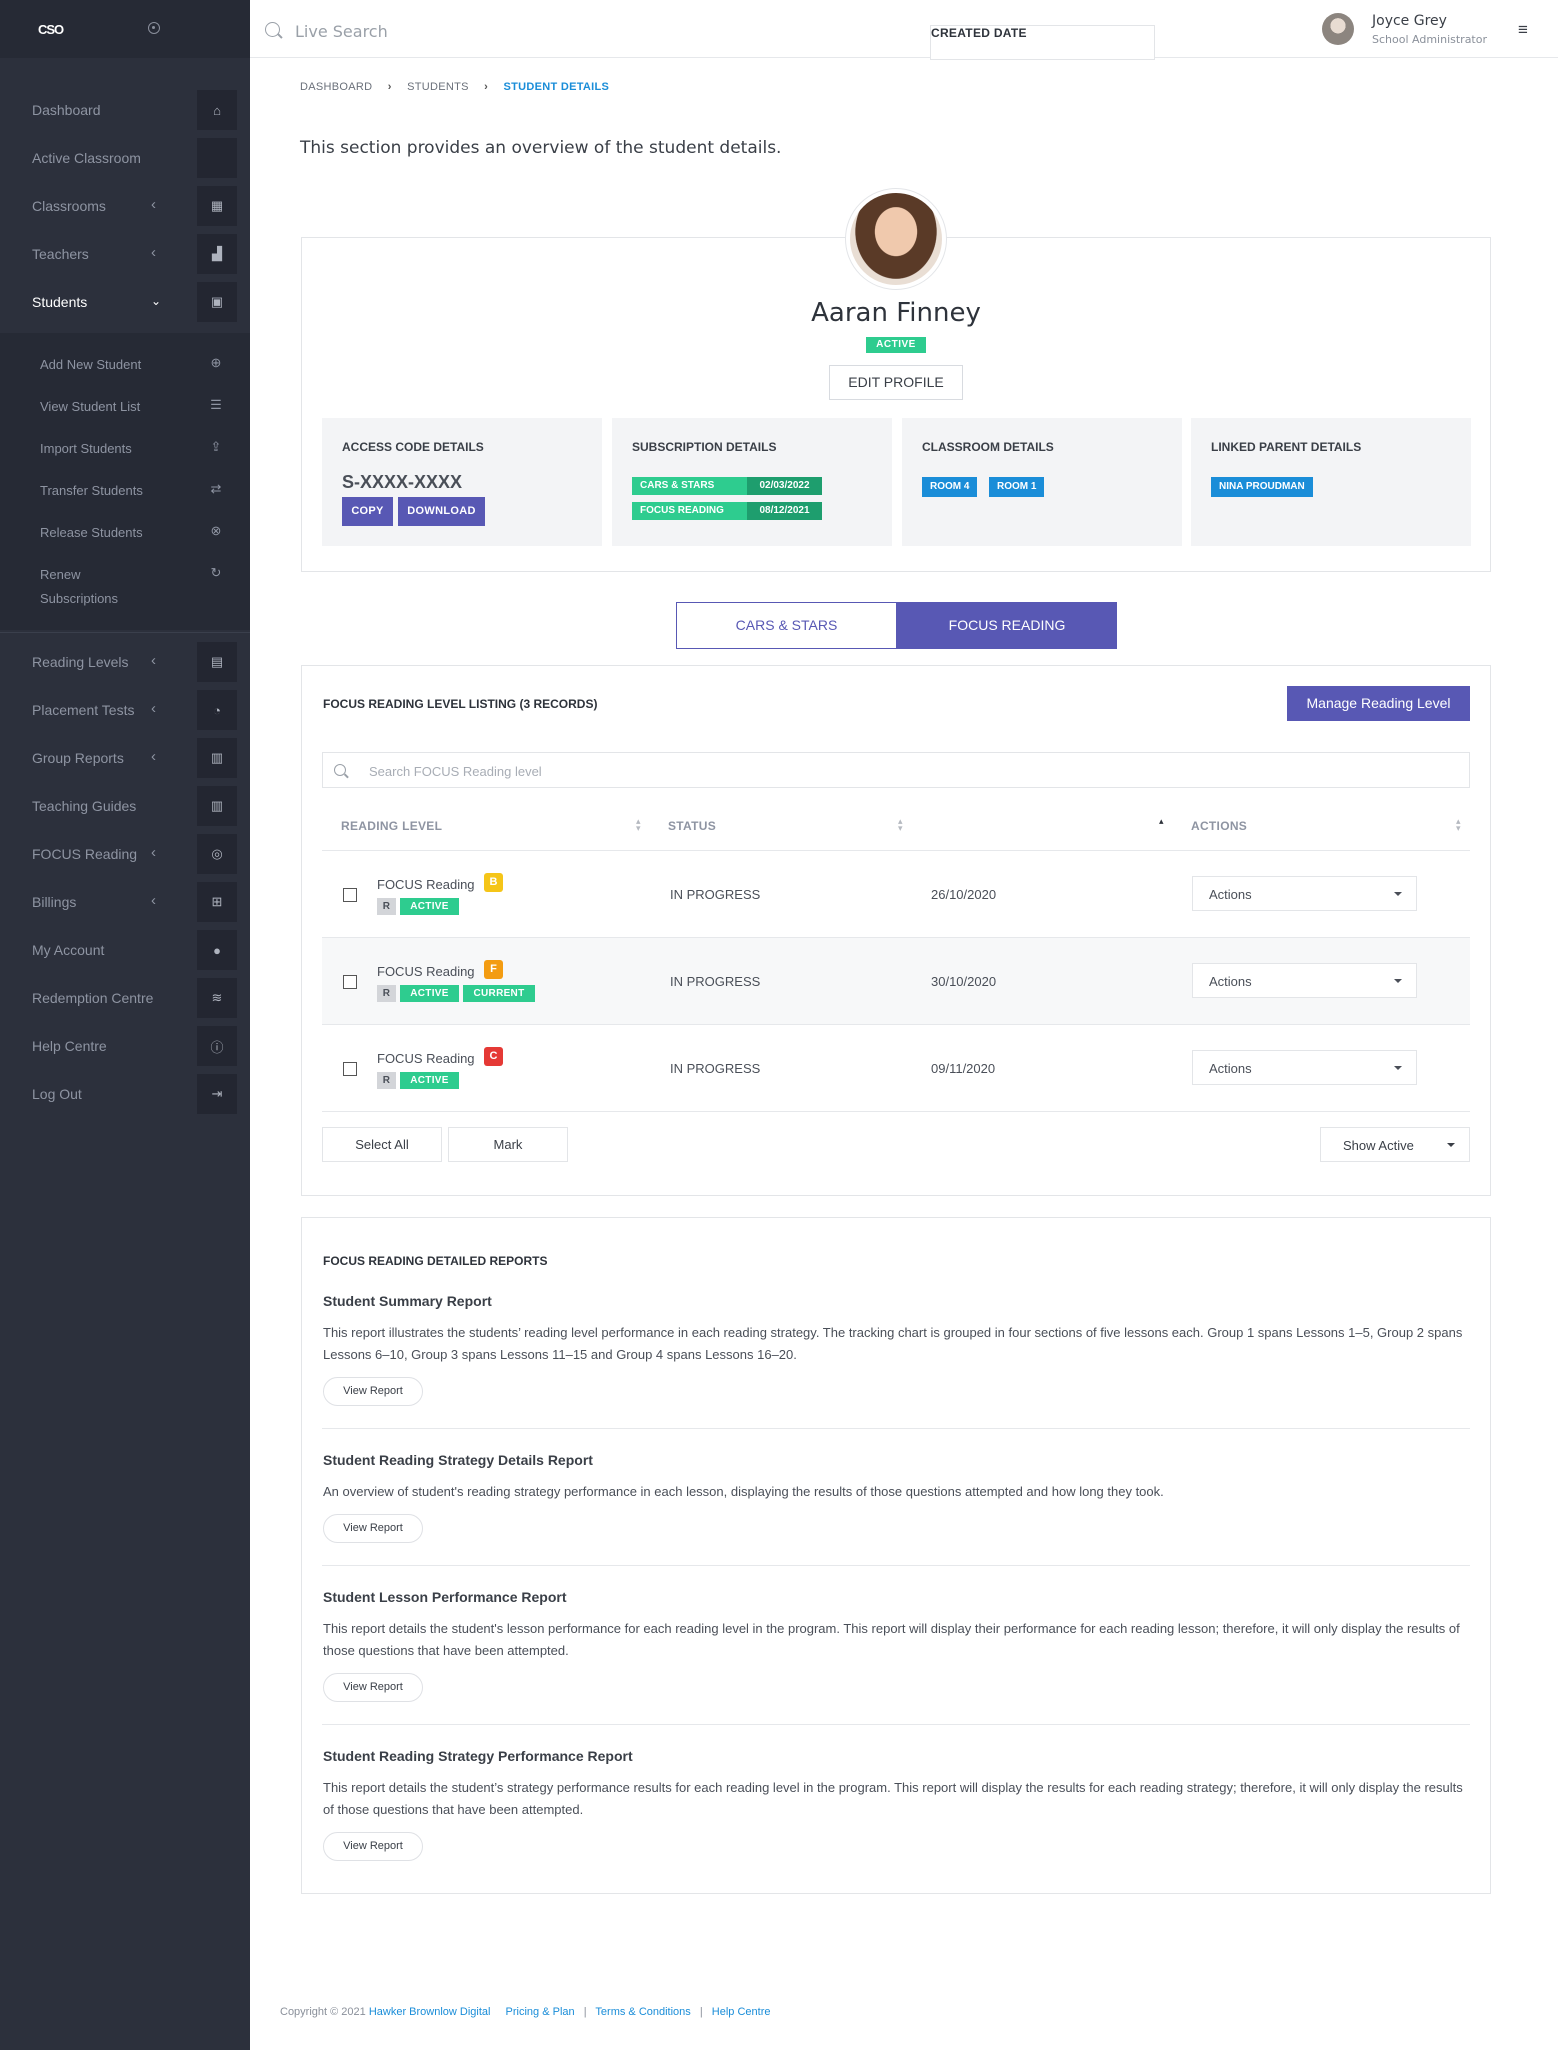  What do you see at coordinates (391, 826) in the screenshot?
I see `column-header-reading-level: READING LEVEL` at bounding box center [391, 826].